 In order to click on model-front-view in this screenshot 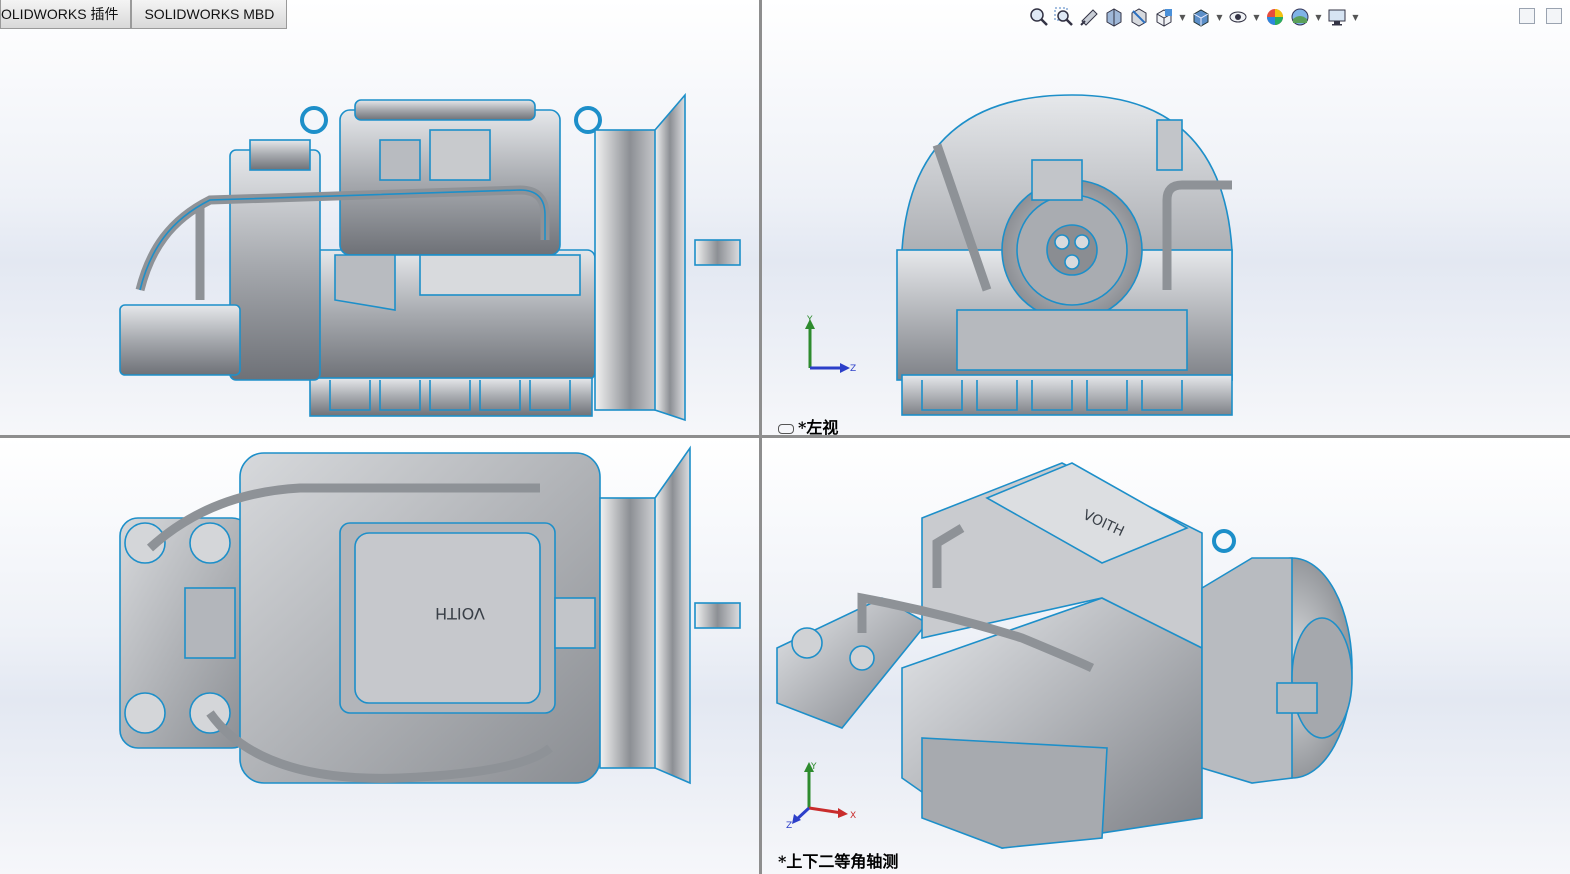, I will do `click(430, 257)`.